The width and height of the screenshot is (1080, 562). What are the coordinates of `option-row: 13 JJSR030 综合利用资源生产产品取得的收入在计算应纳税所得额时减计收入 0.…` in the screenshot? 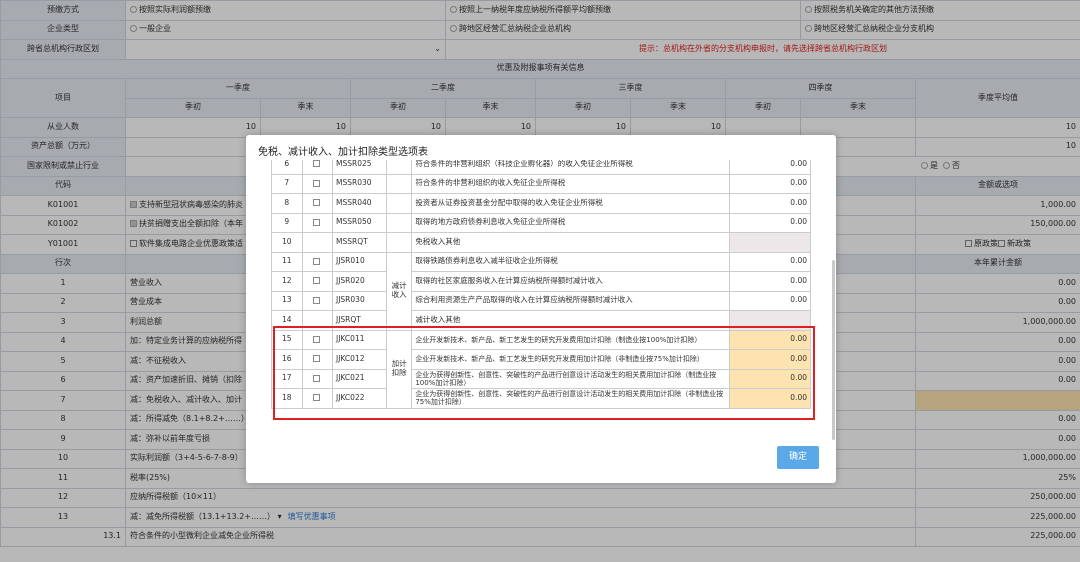 It's located at (541, 300).